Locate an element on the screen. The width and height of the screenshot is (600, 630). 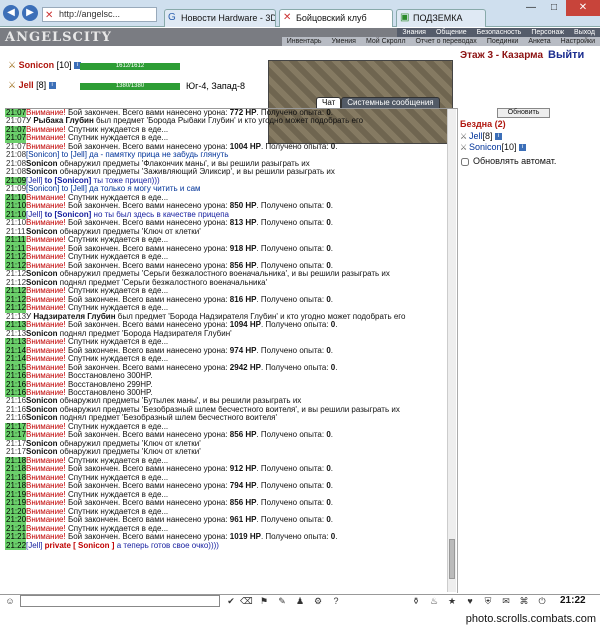
player-sonicon: ⚔ Sonicon[10] i is located at coordinates (493, 147).